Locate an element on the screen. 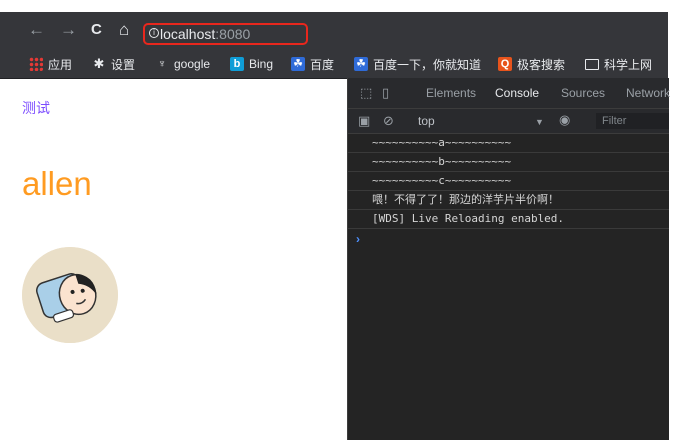 The width and height of the screenshot is (684, 440). page-title: allen is located at coordinates (57, 183).